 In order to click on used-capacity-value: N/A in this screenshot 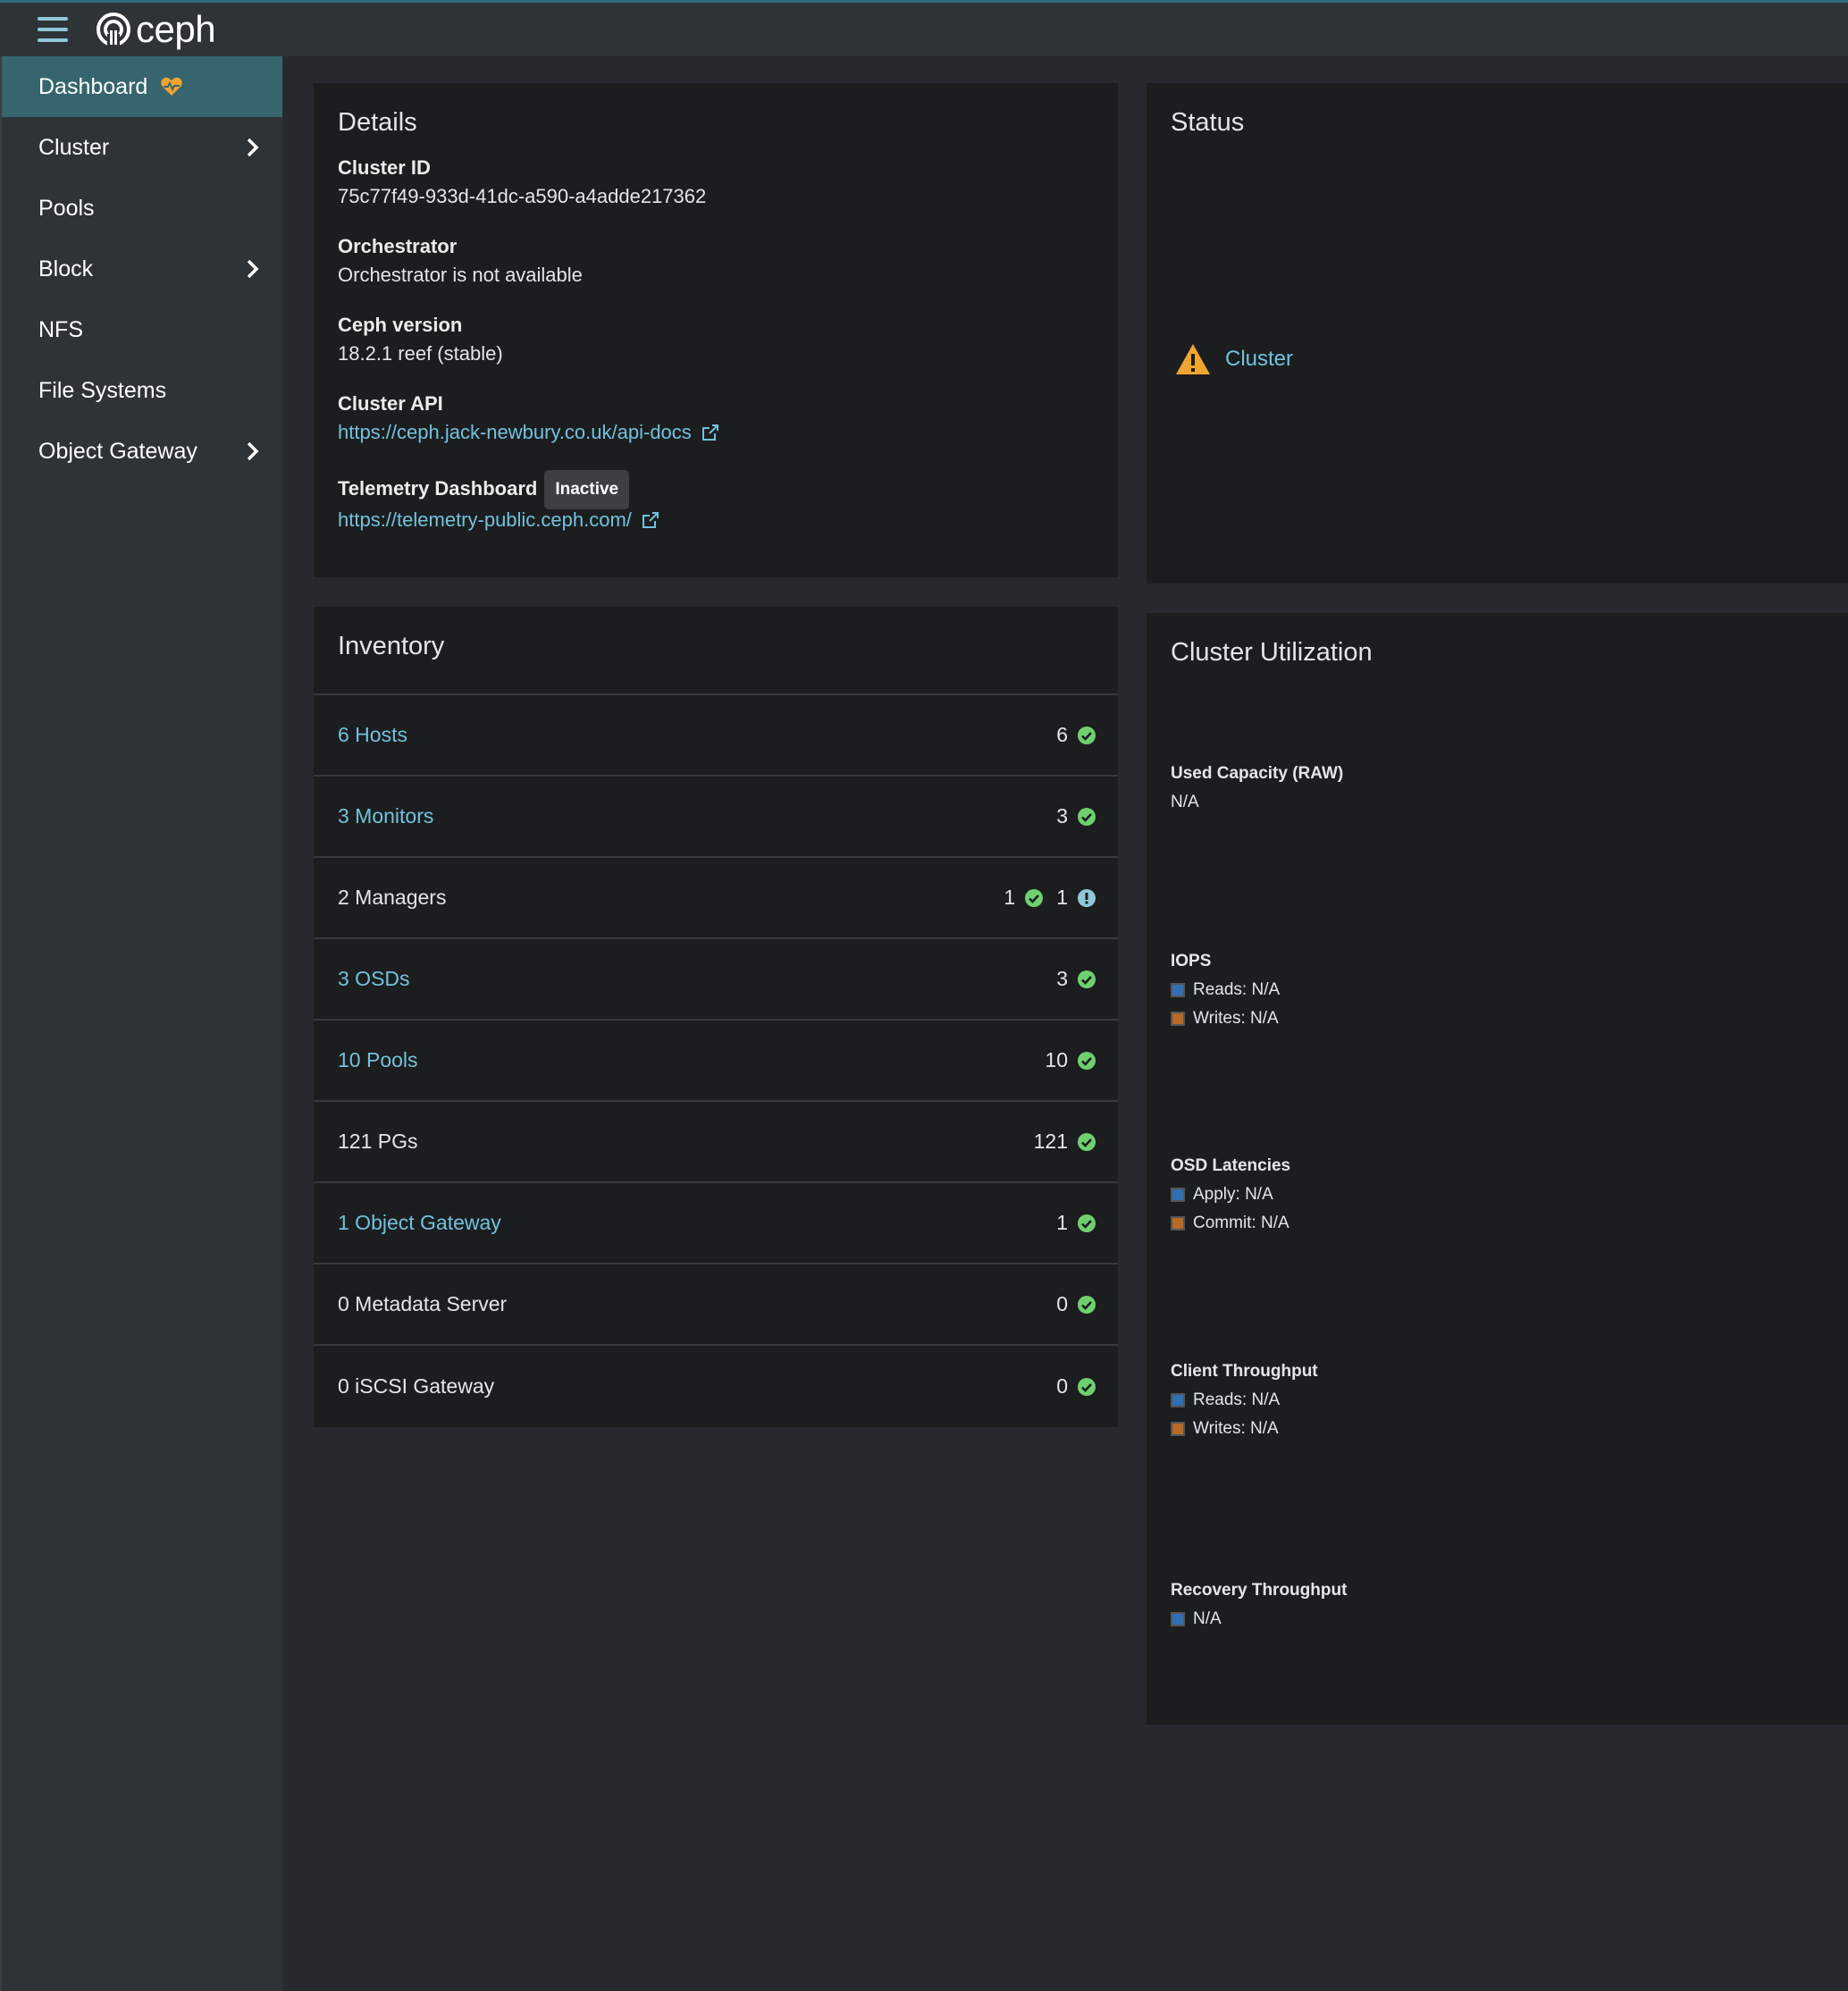, I will do `click(1185, 802)`.